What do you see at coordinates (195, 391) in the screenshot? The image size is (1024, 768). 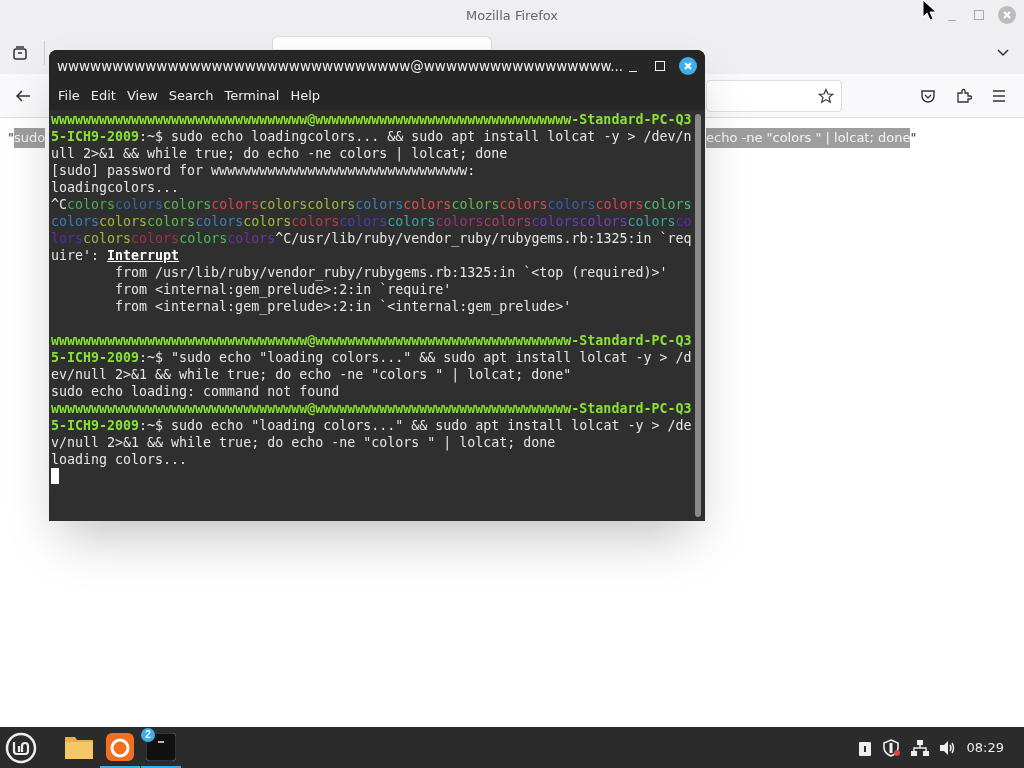 I see `terminal-text: sudo echo loading: command not found` at bounding box center [195, 391].